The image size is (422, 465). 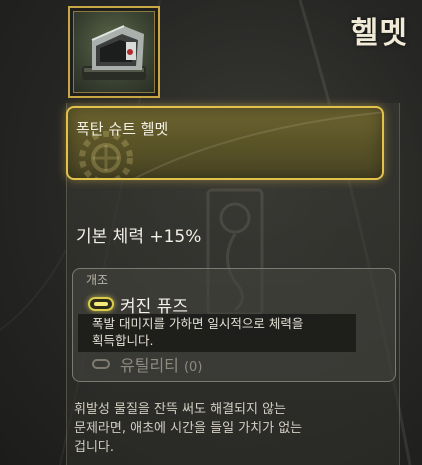 I want to click on item-thumbnail, so click(x=114, y=52).